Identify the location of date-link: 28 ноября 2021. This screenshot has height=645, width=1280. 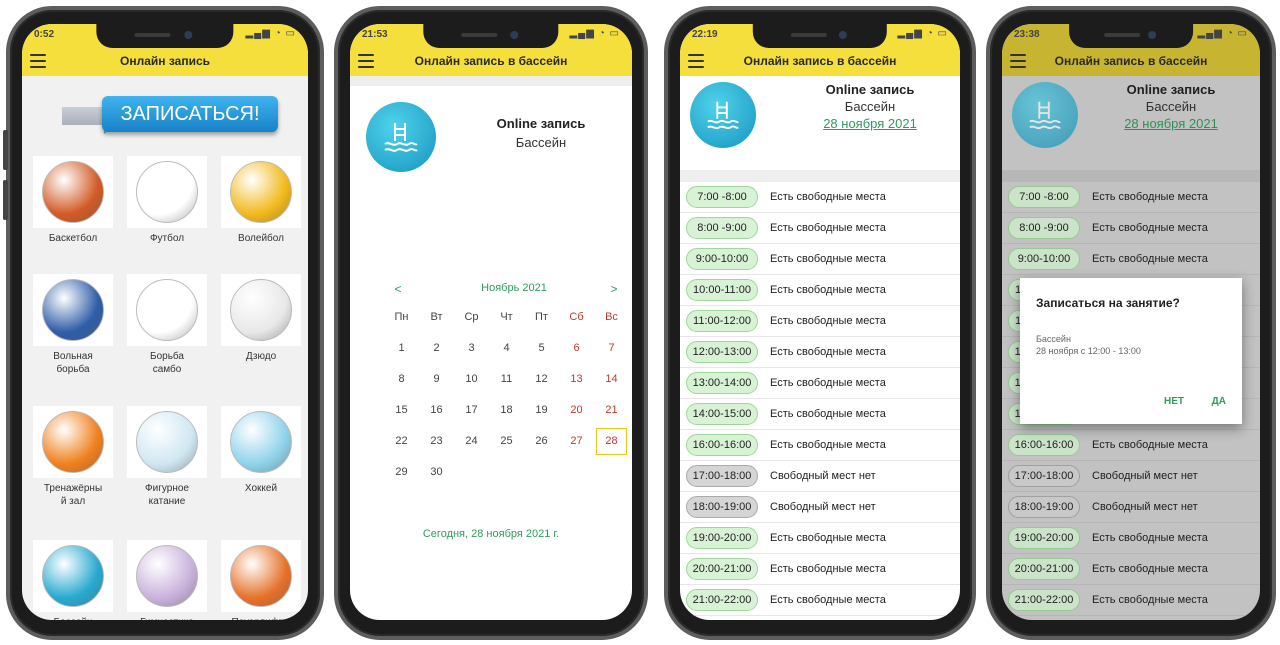
(870, 123).